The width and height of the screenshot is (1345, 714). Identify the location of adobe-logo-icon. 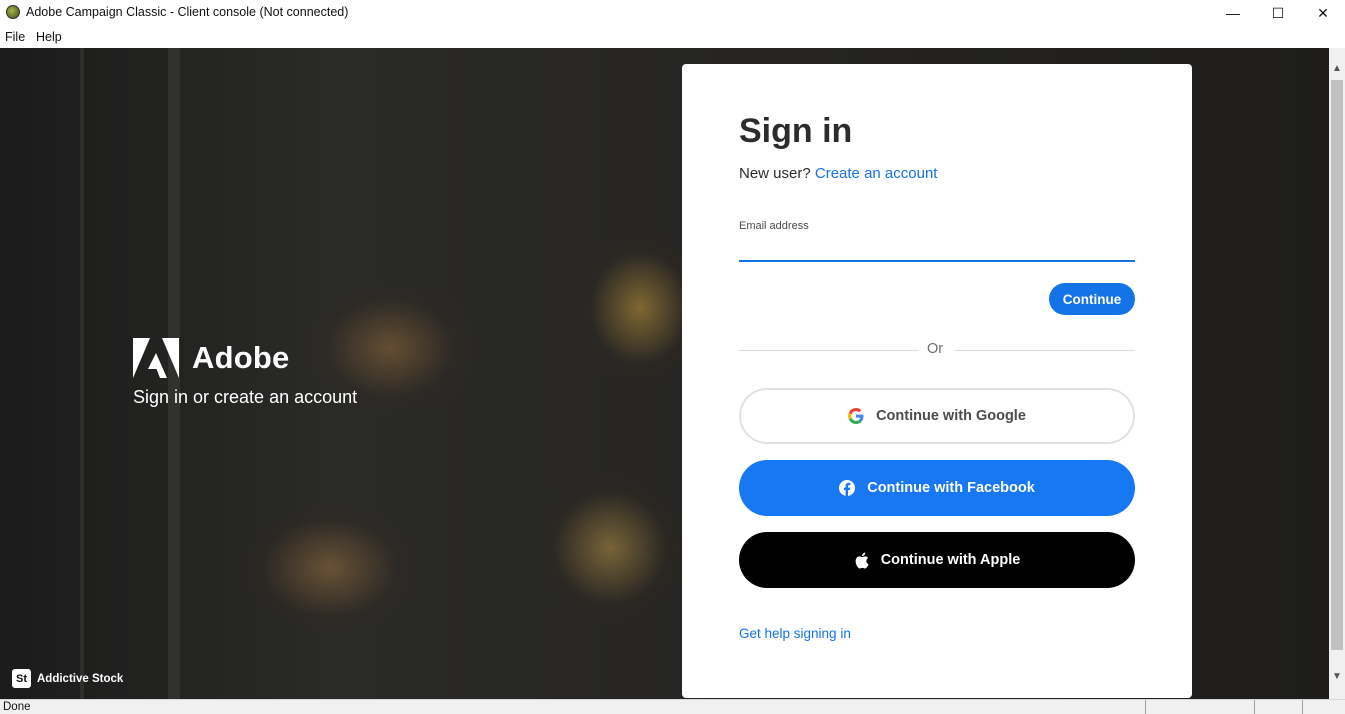
(156, 358).